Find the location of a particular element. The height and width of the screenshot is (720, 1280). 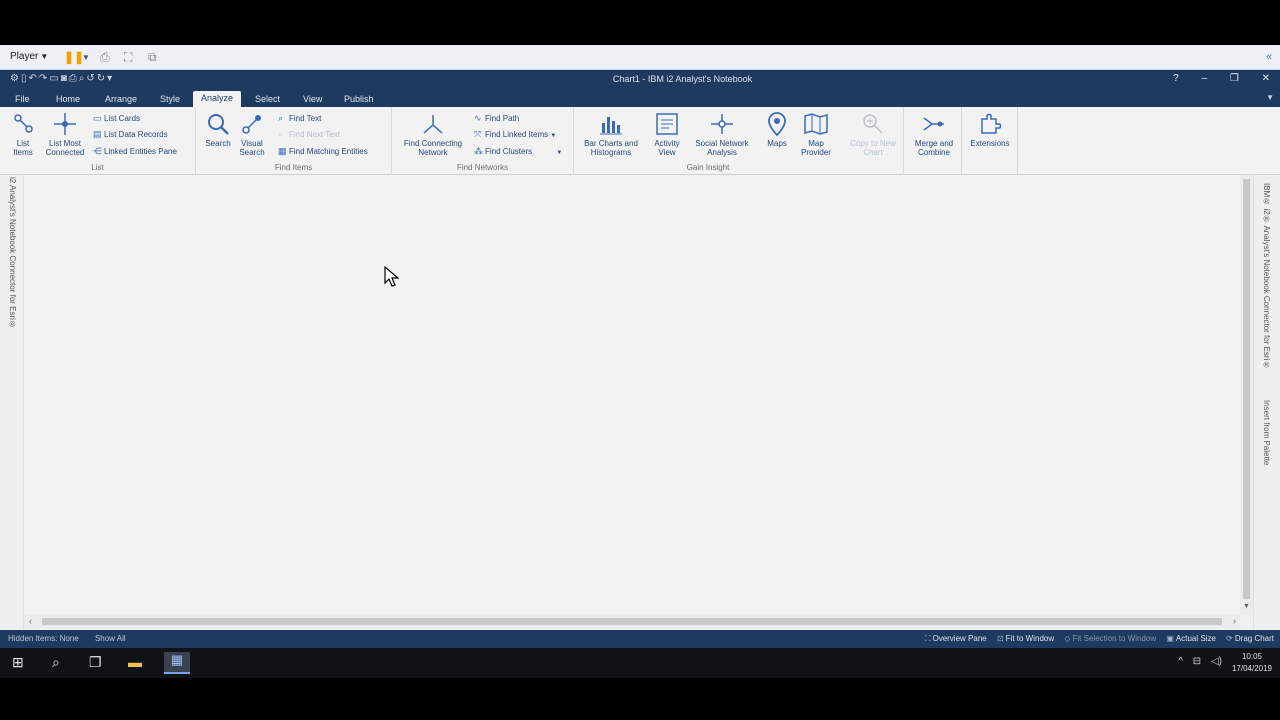

minimize-icon: – is located at coordinates (1205, 78).